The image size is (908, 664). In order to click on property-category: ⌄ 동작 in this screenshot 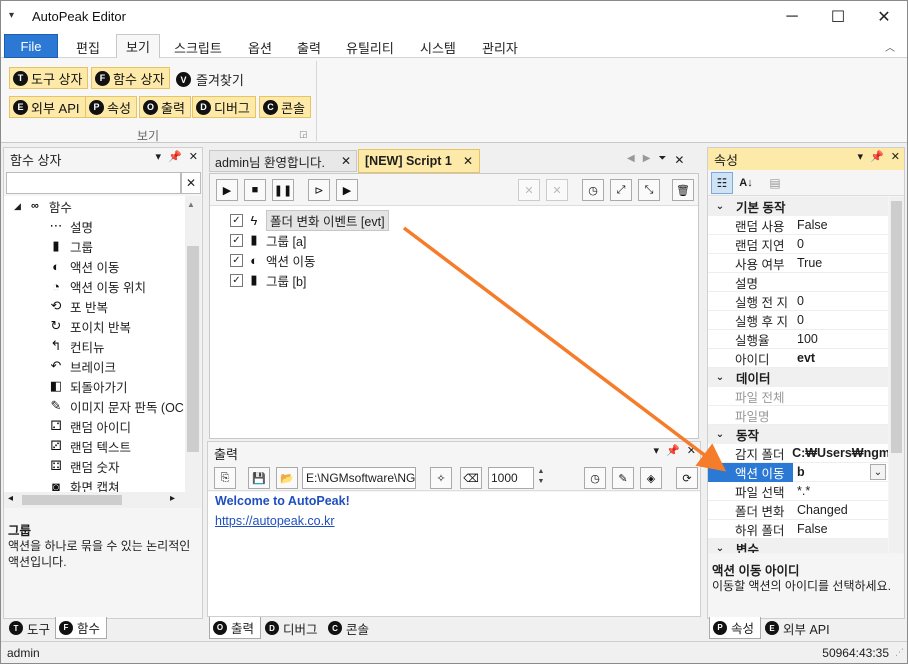, I will do `click(798, 434)`.